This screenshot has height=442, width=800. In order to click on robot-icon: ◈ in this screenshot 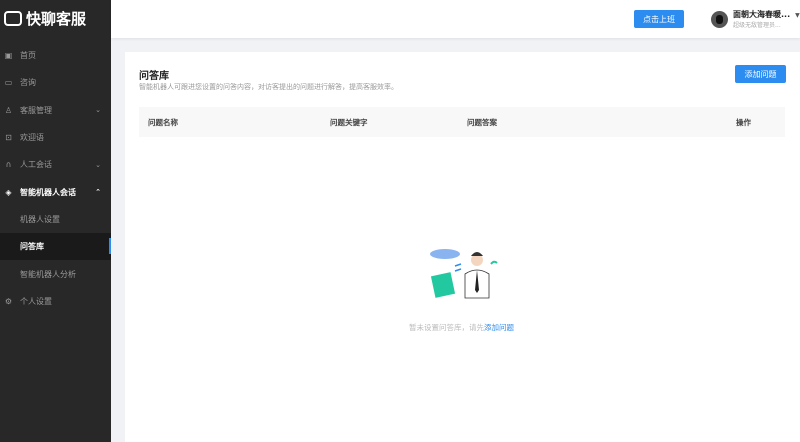, I will do `click(8, 192)`.